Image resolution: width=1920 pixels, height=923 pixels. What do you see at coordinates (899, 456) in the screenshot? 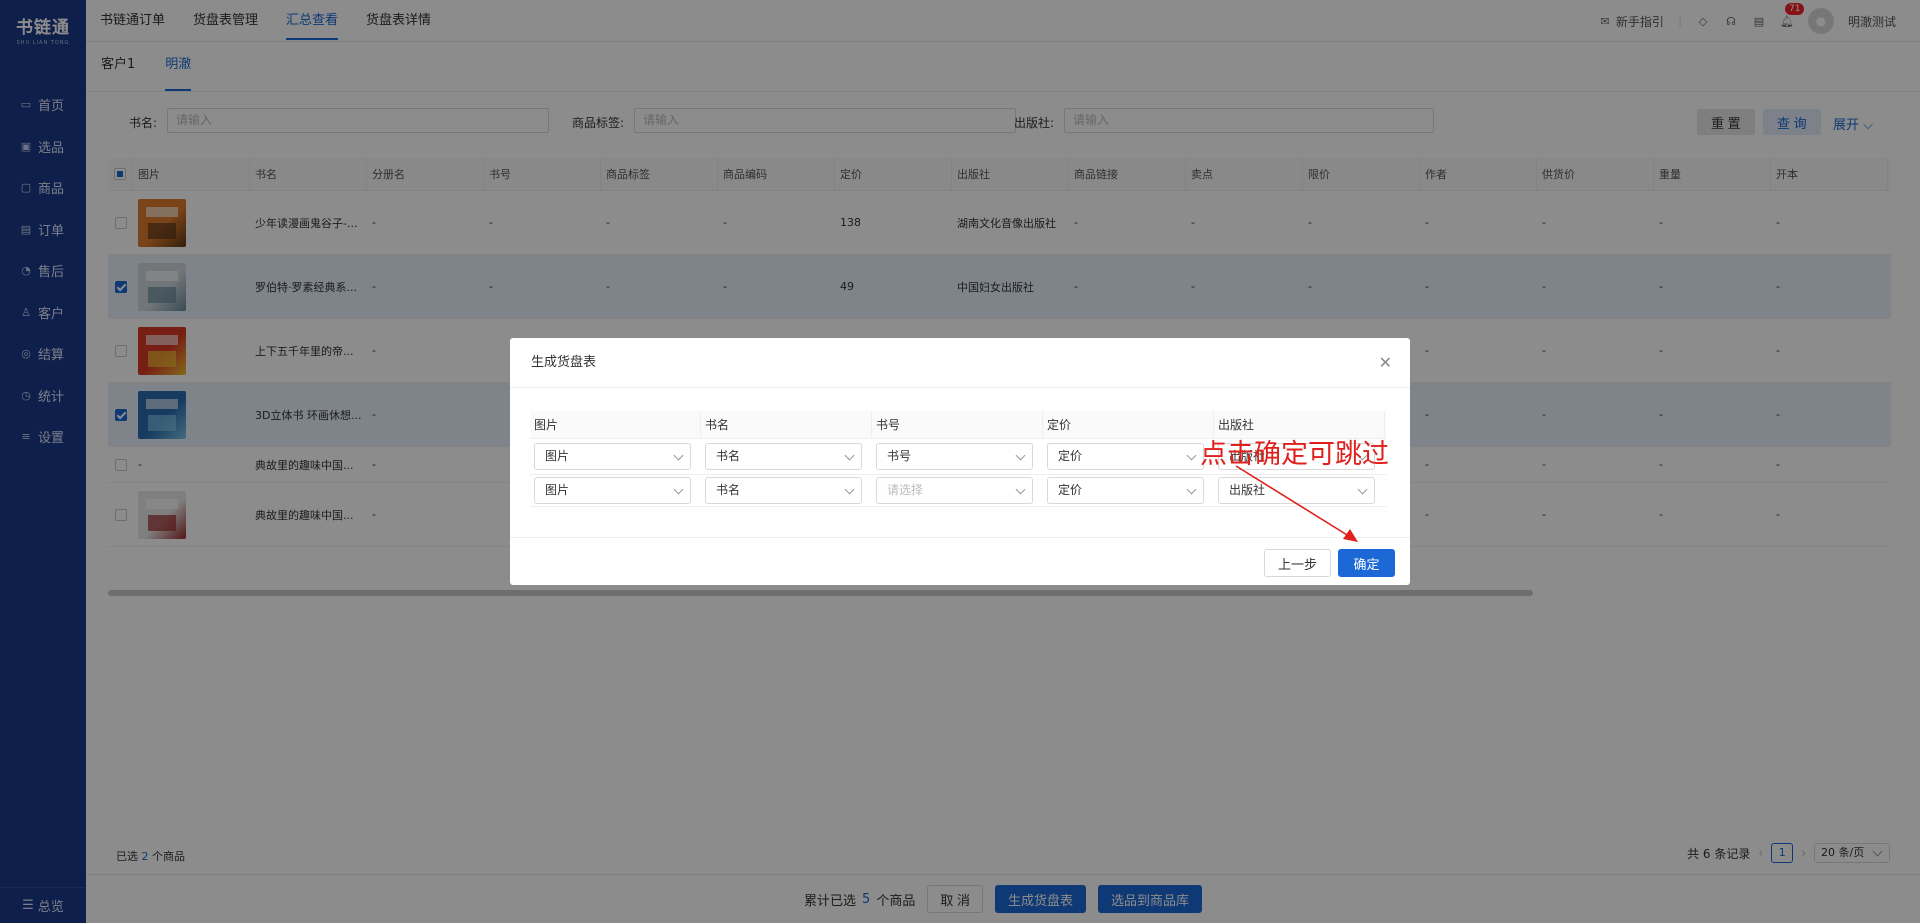
I see `field-select-value: 书号` at bounding box center [899, 456].